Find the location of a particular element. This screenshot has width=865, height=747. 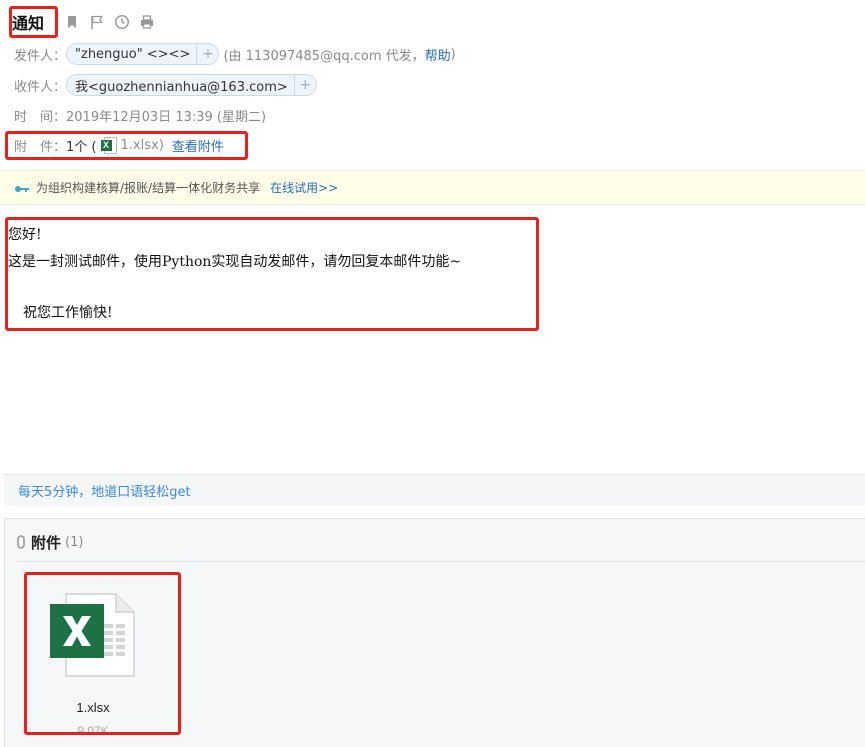

time-value: 2019年12月03日 13:39 (星期二) is located at coordinates (166, 117).